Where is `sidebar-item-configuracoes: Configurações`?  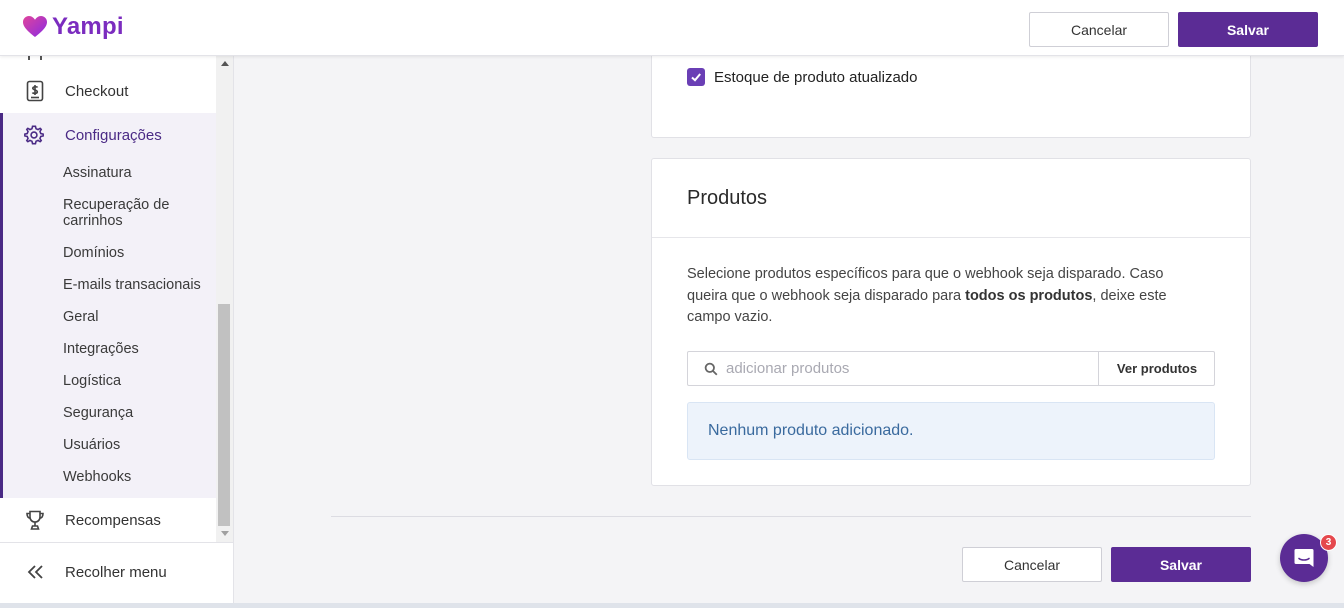
sidebar-item-configuracoes: Configurações is located at coordinates (108, 135).